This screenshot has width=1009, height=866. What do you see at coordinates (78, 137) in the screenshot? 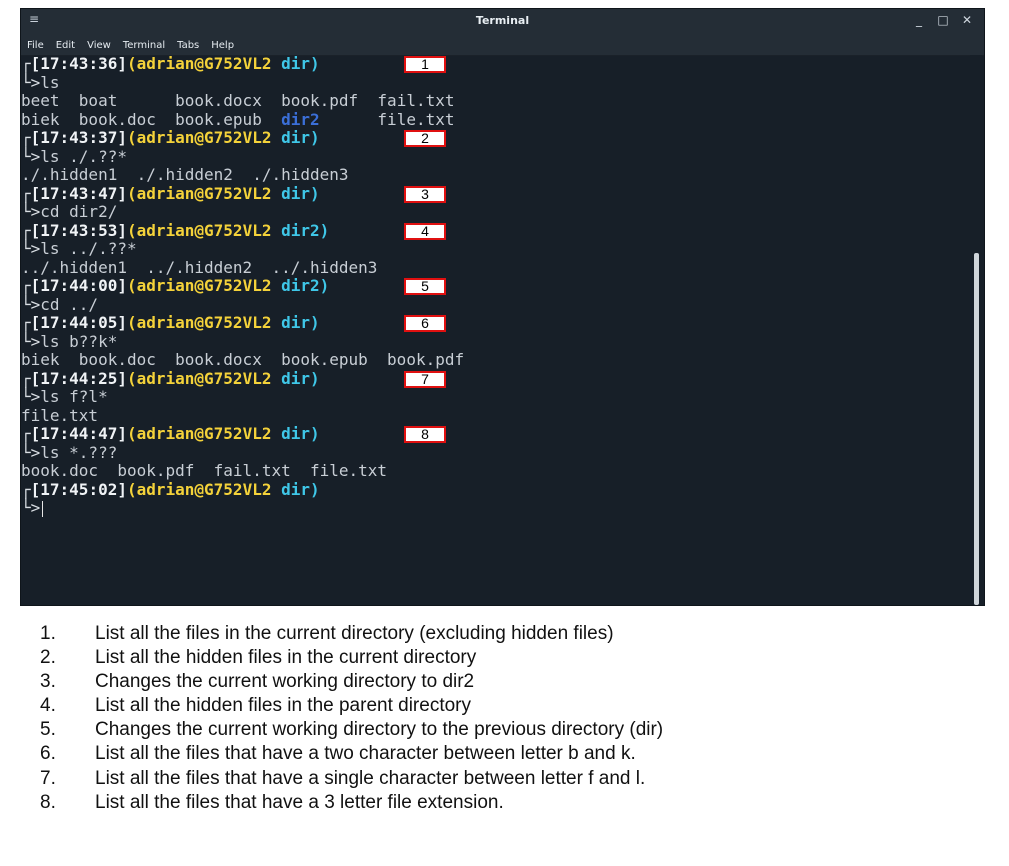
I see `prompt-time: [17:43:37]` at bounding box center [78, 137].